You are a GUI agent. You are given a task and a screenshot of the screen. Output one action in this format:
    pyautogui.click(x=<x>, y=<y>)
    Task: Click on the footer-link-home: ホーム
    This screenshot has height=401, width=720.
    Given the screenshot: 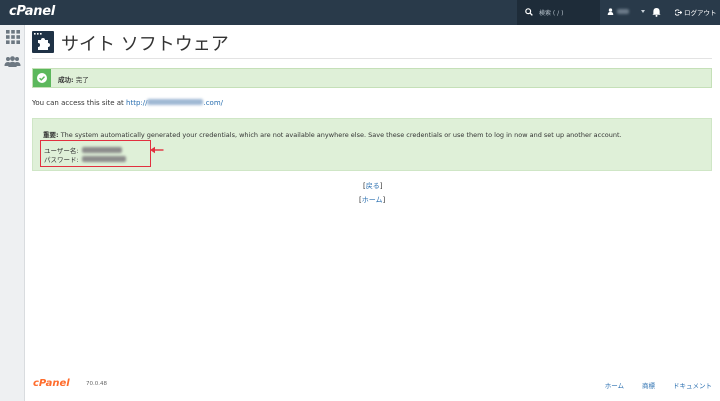 What is the action you would take?
    pyautogui.click(x=614, y=385)
    